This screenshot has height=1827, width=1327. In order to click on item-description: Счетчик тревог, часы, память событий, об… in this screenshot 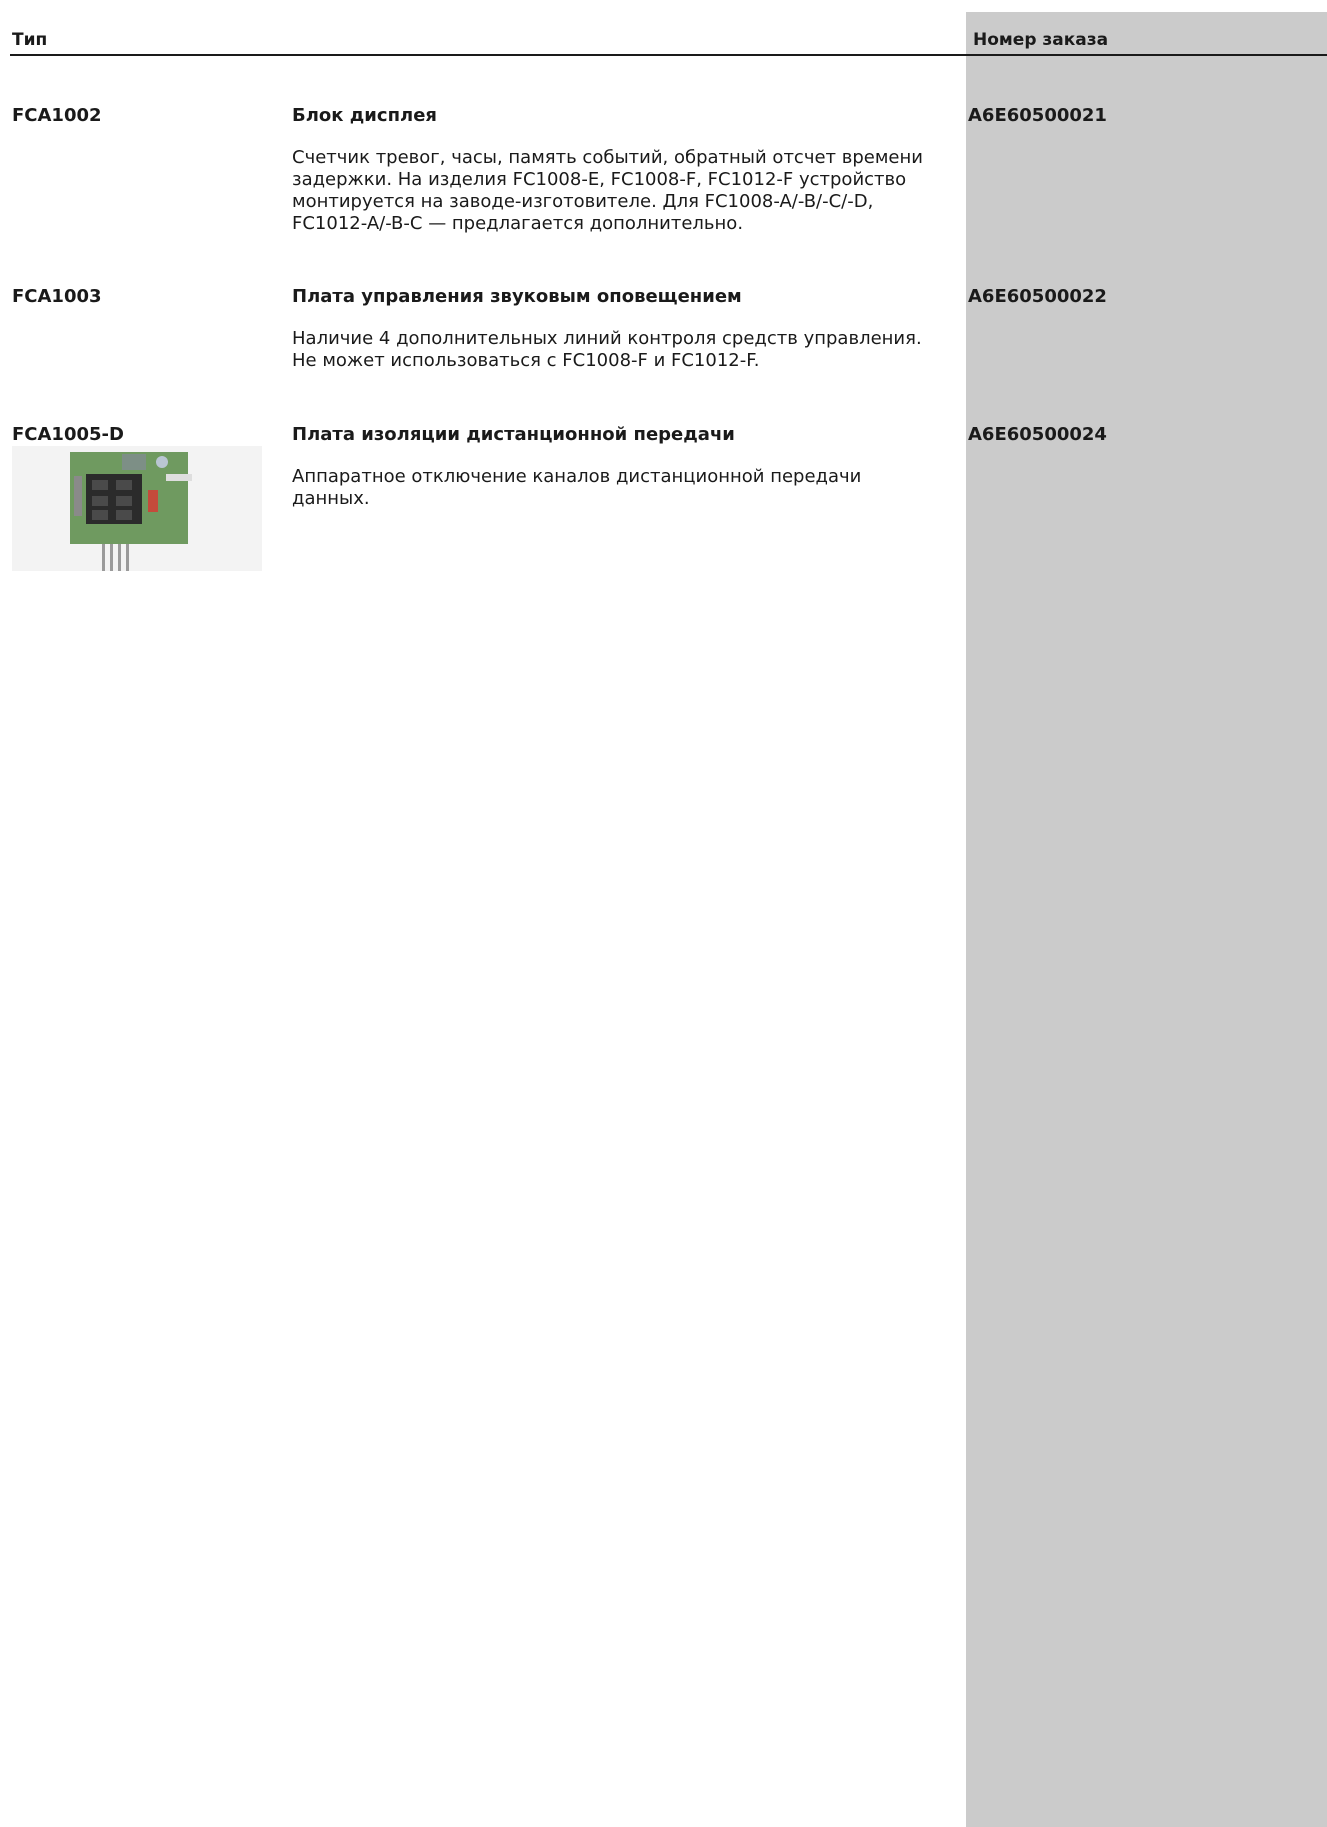, I will do `click(627, 191)`.